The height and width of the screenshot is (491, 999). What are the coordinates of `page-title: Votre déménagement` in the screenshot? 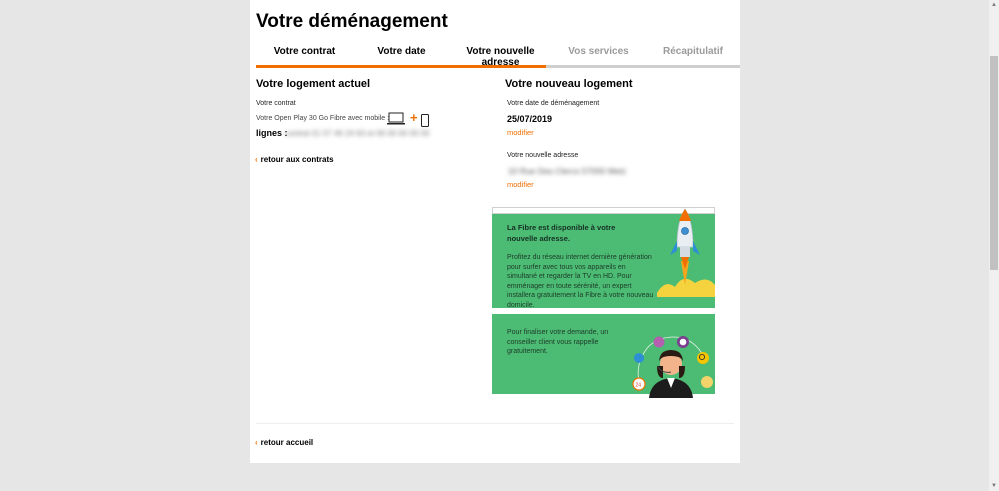 It's located at (352, 21).